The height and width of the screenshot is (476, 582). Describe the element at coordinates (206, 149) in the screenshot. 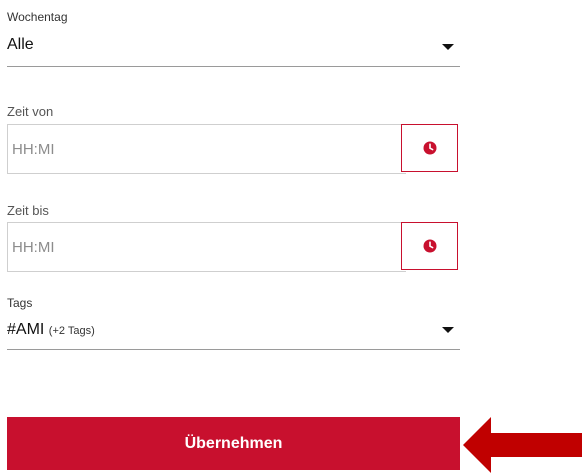

I see `time-from-input` at that location.